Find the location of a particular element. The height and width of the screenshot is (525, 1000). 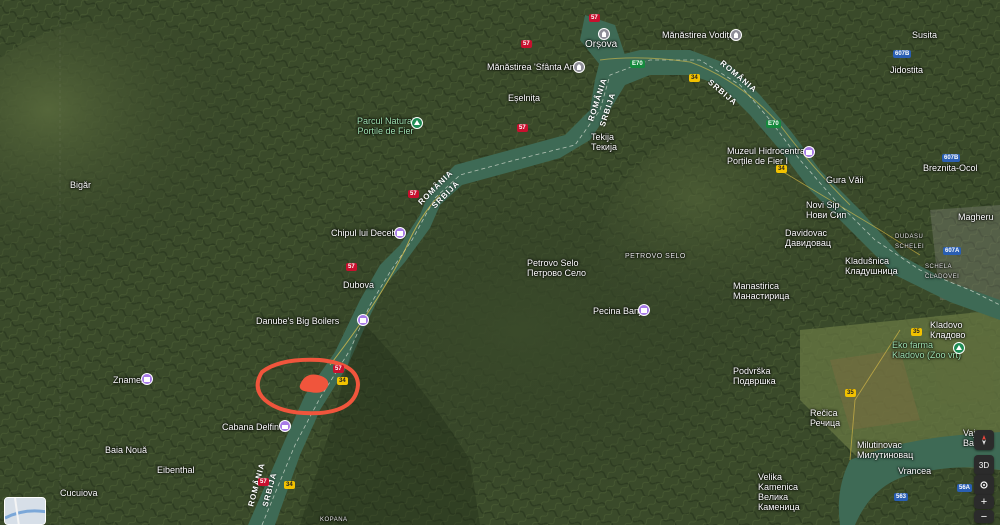

place-jidostita: Jidostita is located at coordinates (906, 70).